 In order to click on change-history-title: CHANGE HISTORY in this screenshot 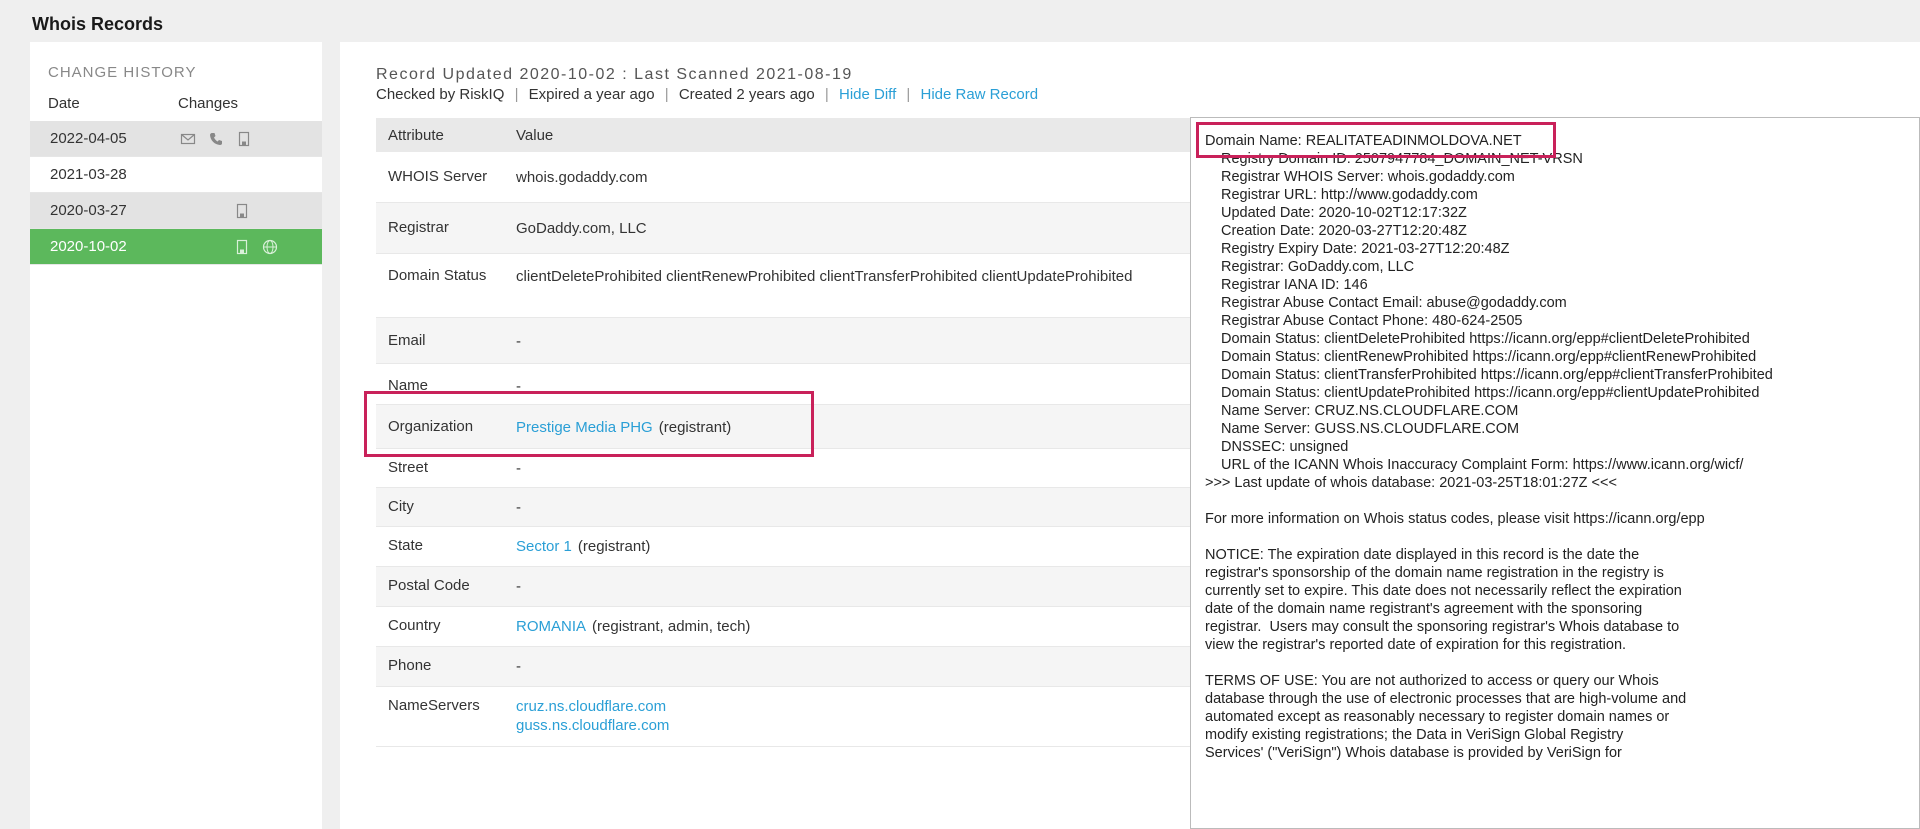, I will do `click(122, 72)`.